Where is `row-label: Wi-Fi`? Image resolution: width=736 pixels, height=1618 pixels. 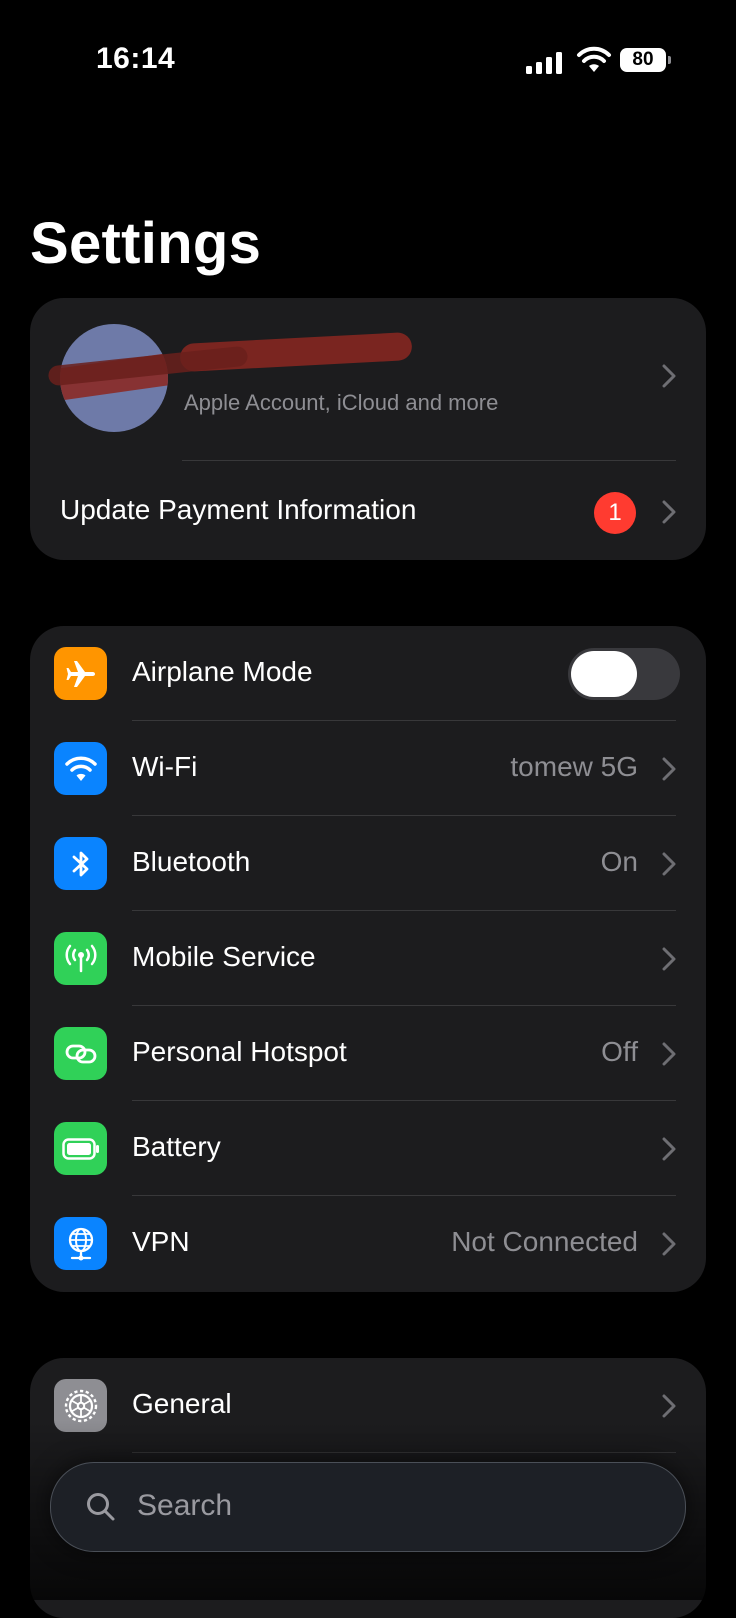 row-label: Wi-Fi is located at coordinates (165, 766).